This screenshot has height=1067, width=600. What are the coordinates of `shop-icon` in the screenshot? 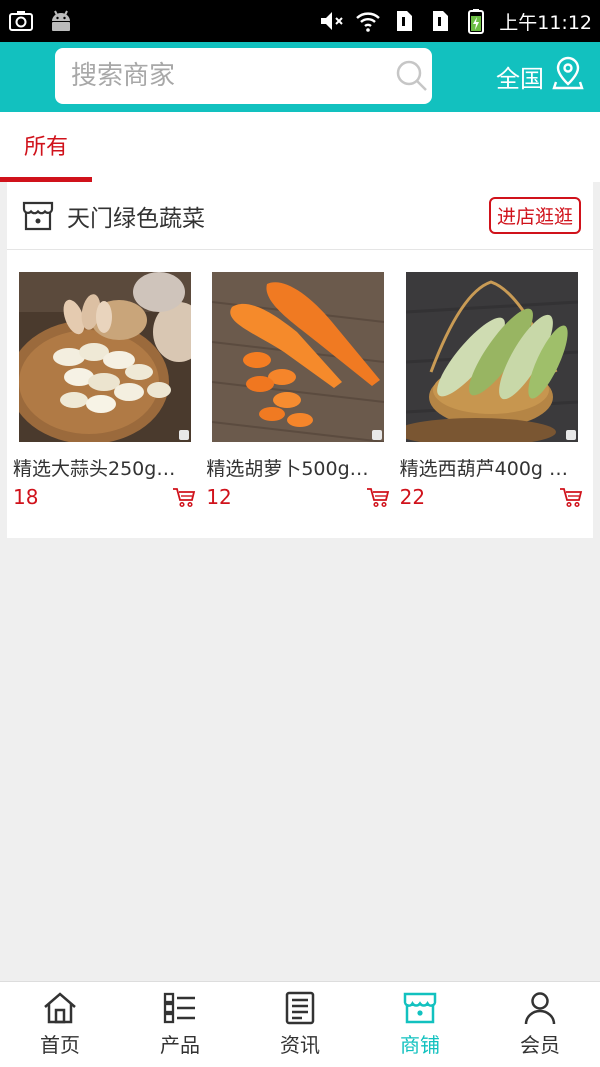 It's located at (38, 216).